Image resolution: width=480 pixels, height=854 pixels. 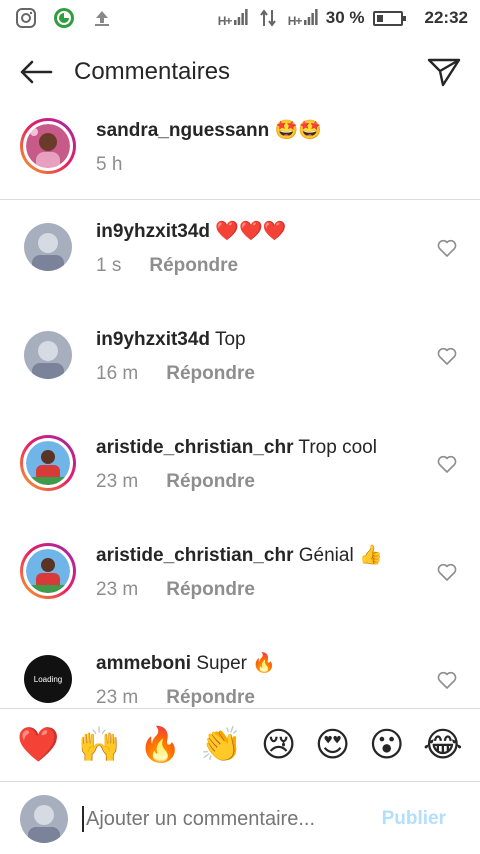 What do you see at coordinates (279, 131) in the screenshot?
I see `caption-line: sandra_nguessann 🤩🤩` at bounding box center [279, 131].